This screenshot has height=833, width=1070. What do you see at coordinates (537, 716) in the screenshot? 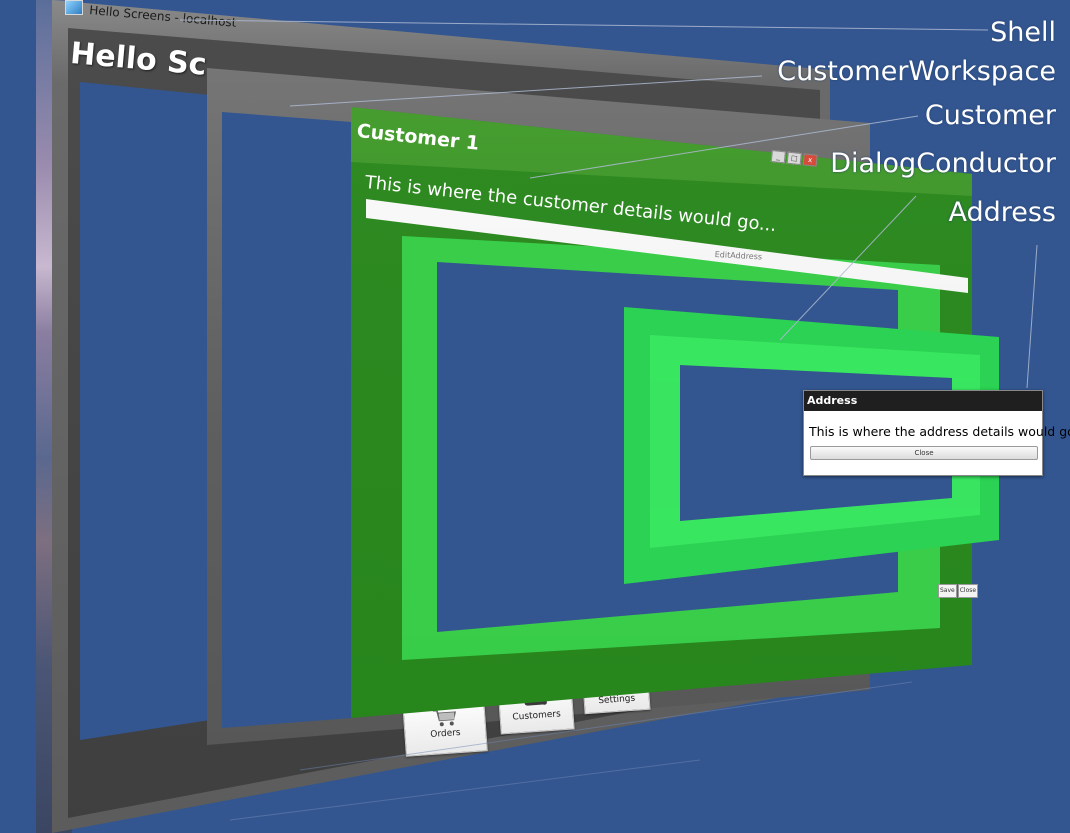
I see `tab-customers-label: Customers` at bounding box center [537, 716].